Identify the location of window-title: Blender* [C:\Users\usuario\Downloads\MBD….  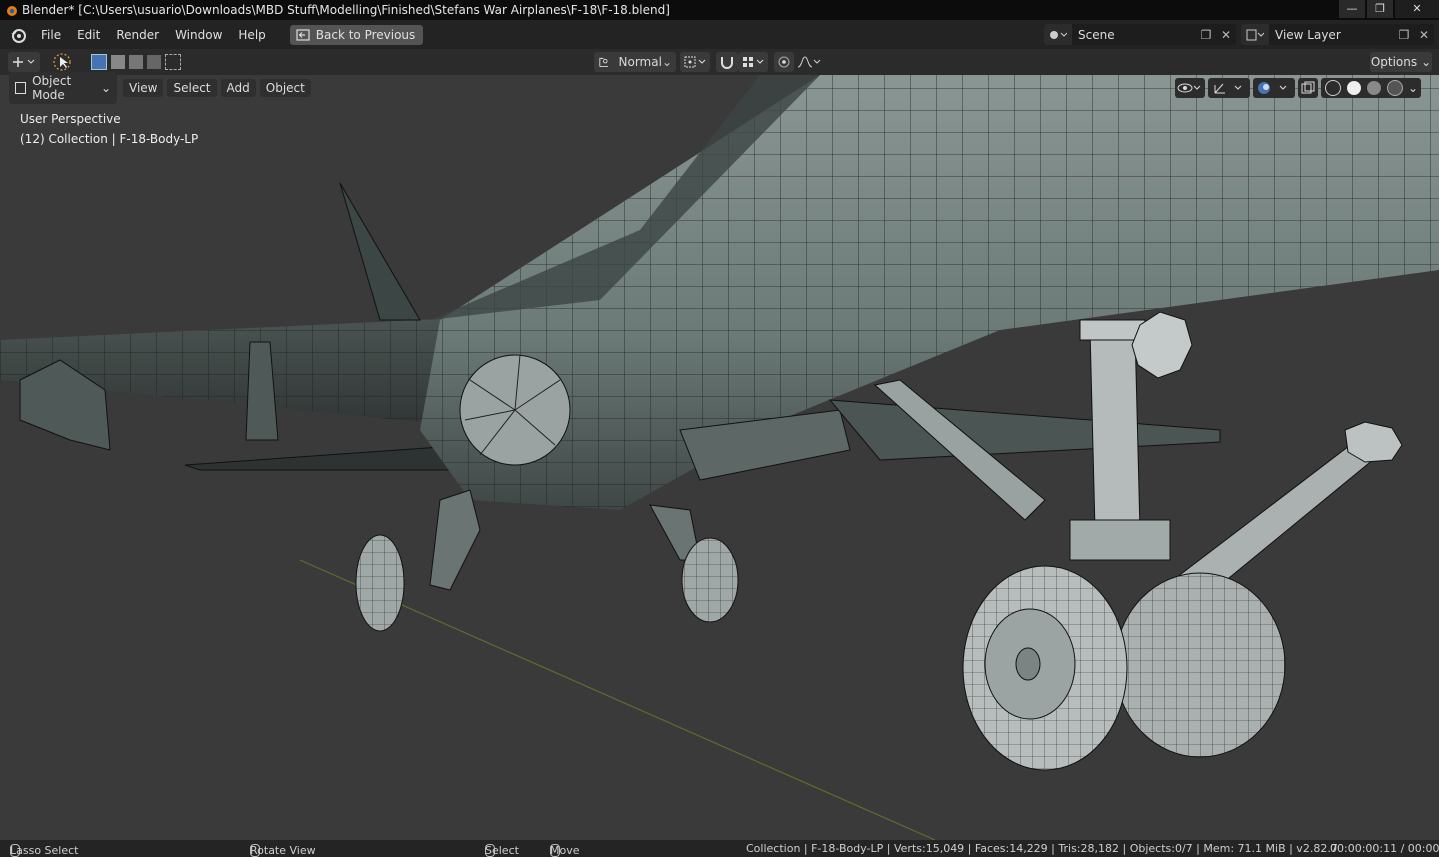
(346, 10).